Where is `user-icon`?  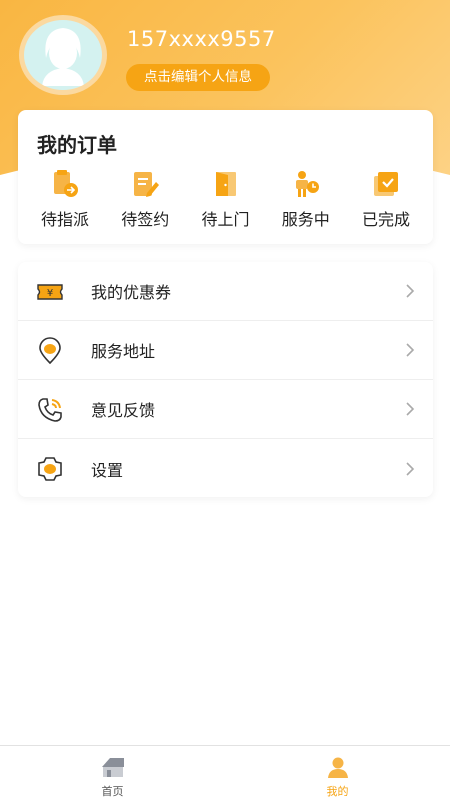 user-icon is located at coordinates (337, 767).